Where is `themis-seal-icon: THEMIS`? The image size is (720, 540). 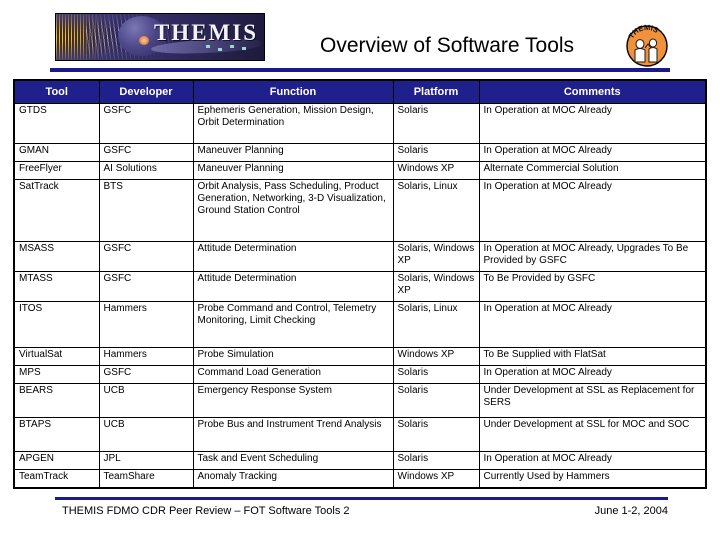 themis-seal-icon: THEMIS is located at coordinates (647, 45).